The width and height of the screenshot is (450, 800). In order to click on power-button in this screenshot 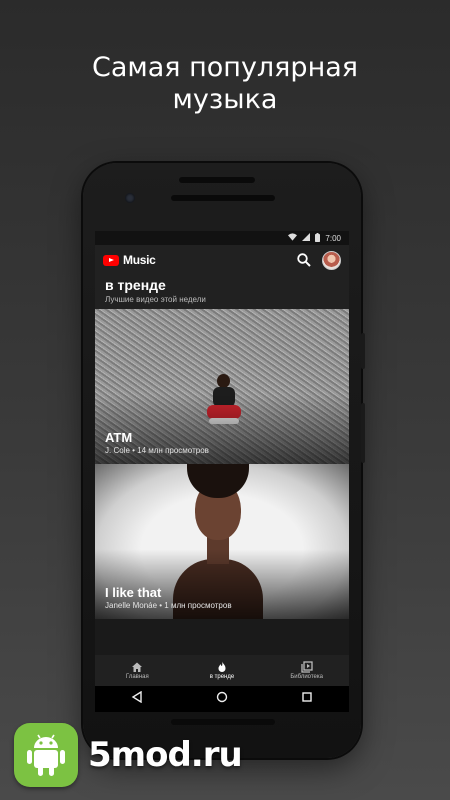, I will do `click(363, 351)`.